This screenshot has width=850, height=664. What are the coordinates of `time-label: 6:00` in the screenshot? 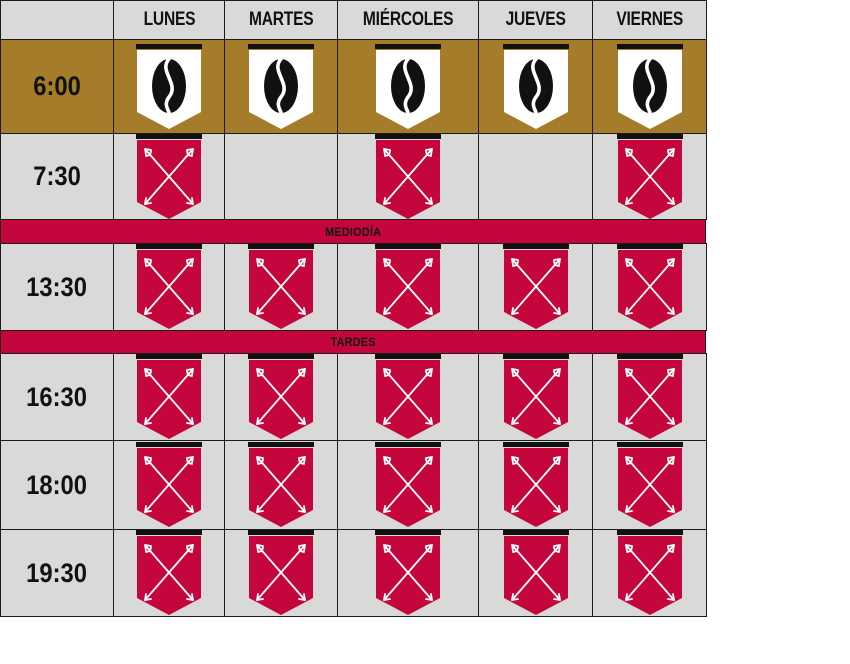 It's located at (57, 86).